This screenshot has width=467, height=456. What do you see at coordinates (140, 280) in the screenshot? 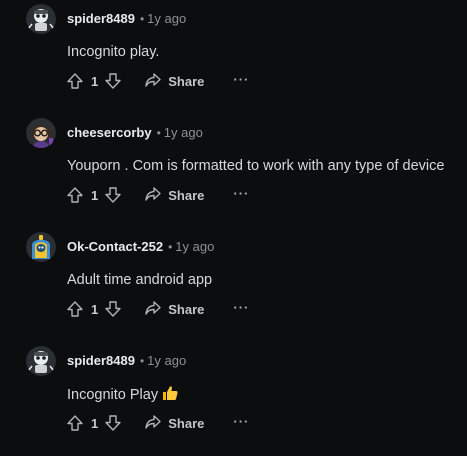
I see `comment-text: Adult time android app` at bounding box center [140, 280].